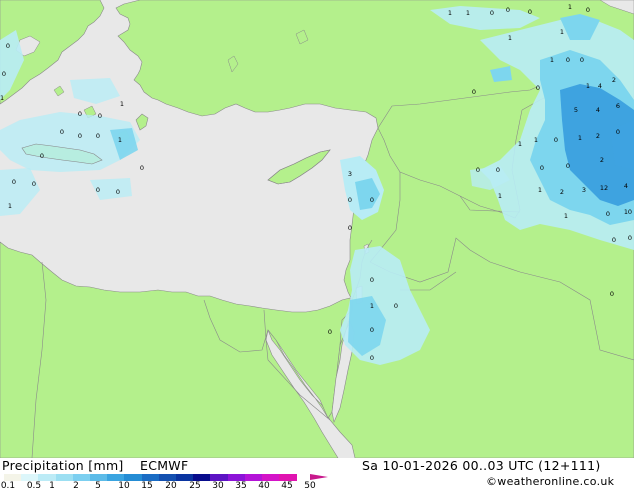  I want to click on forecast-datetime: Sa 10-01-2026 00..03 UTC (12+111), so click(481, 465).